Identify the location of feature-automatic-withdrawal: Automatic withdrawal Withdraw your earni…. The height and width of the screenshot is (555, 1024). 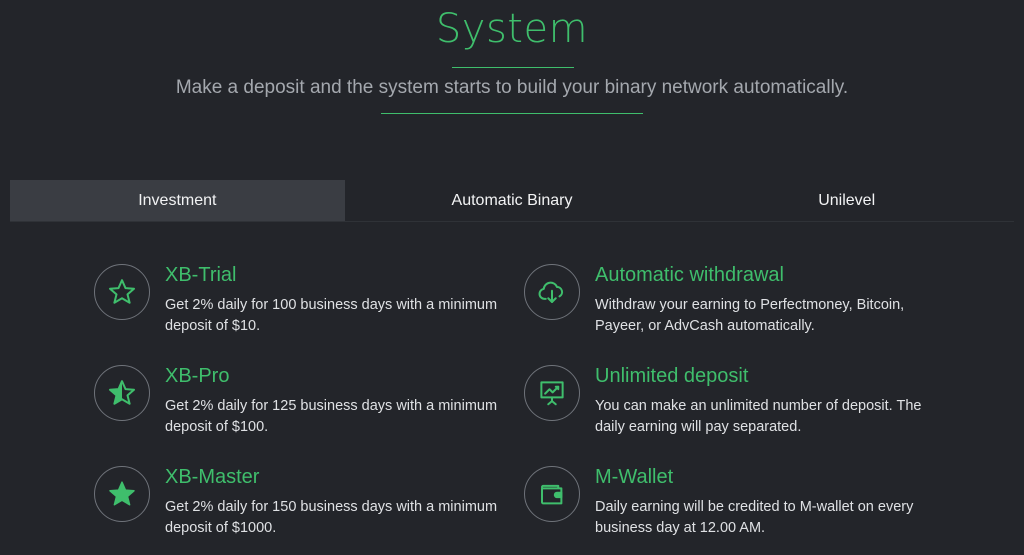
(724, 309).